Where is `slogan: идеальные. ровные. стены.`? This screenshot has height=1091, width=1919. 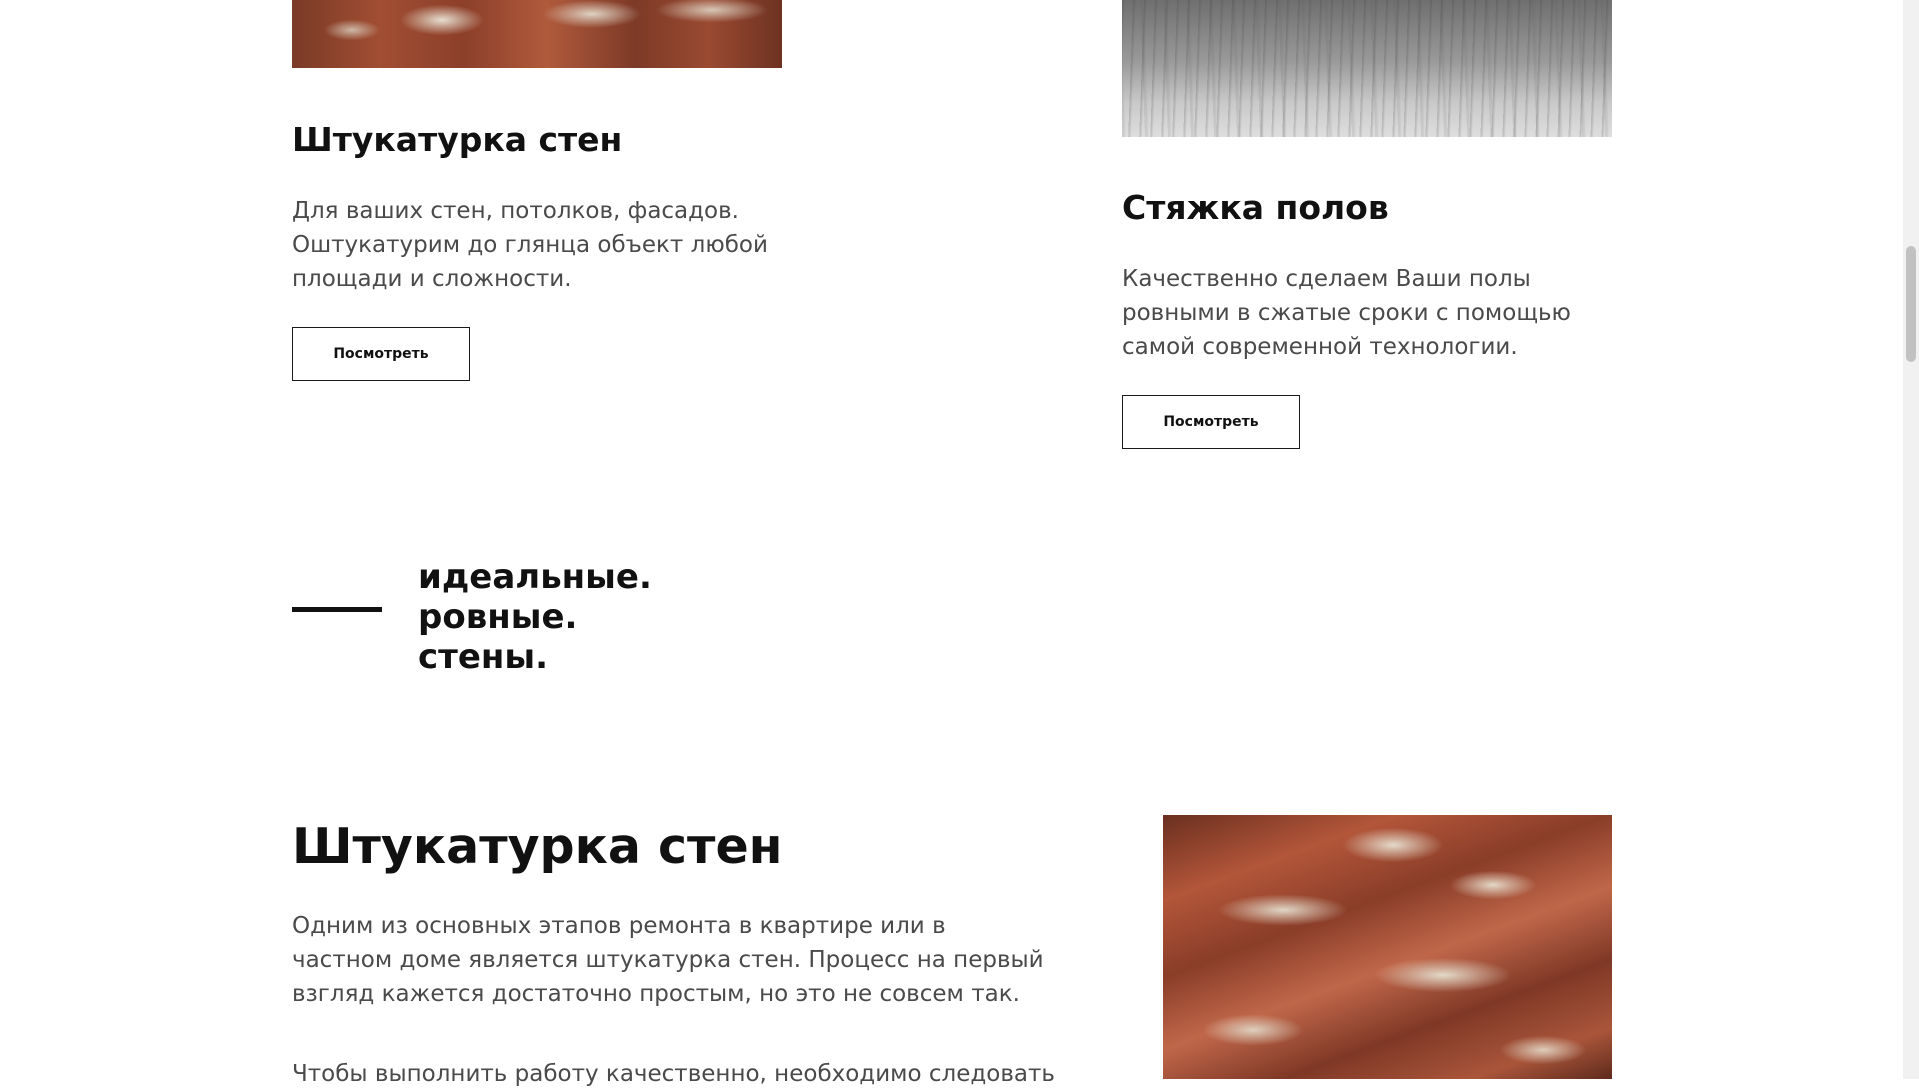
slogan: идеальные. ровные. стены. is located at coordinates (535, 617).